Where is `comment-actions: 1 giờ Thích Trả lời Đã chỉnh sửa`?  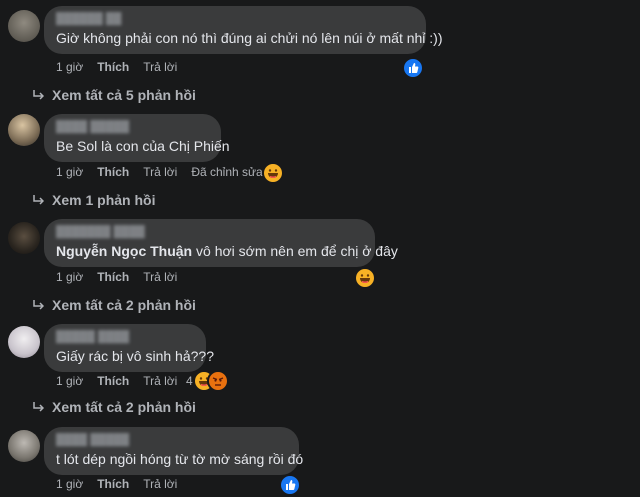
comment-actions: 1 giờ Thích Trả lời Đã chỉnh sửa is located at coordinates (166, 172).